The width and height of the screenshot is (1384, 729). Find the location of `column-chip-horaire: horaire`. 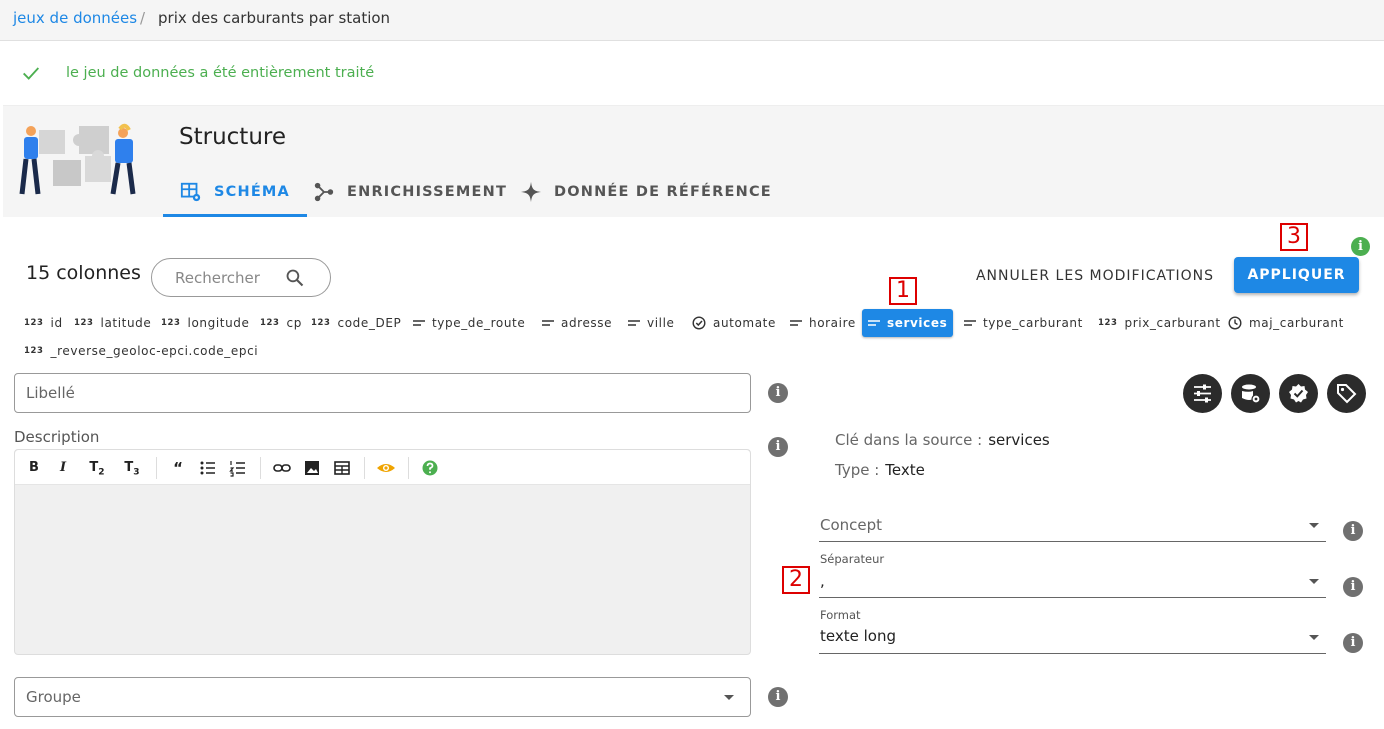

column-chip-horaire: horaire is located at coordinates (823, 323).